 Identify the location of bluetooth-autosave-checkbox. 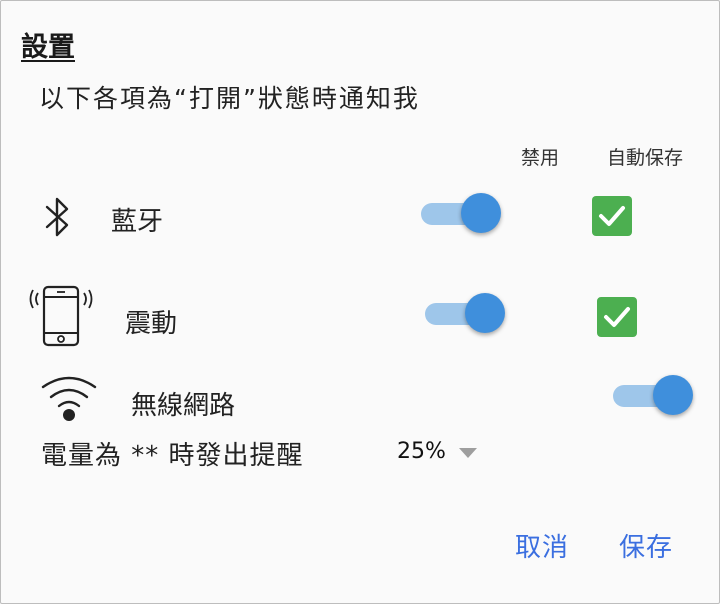
(612, 216).